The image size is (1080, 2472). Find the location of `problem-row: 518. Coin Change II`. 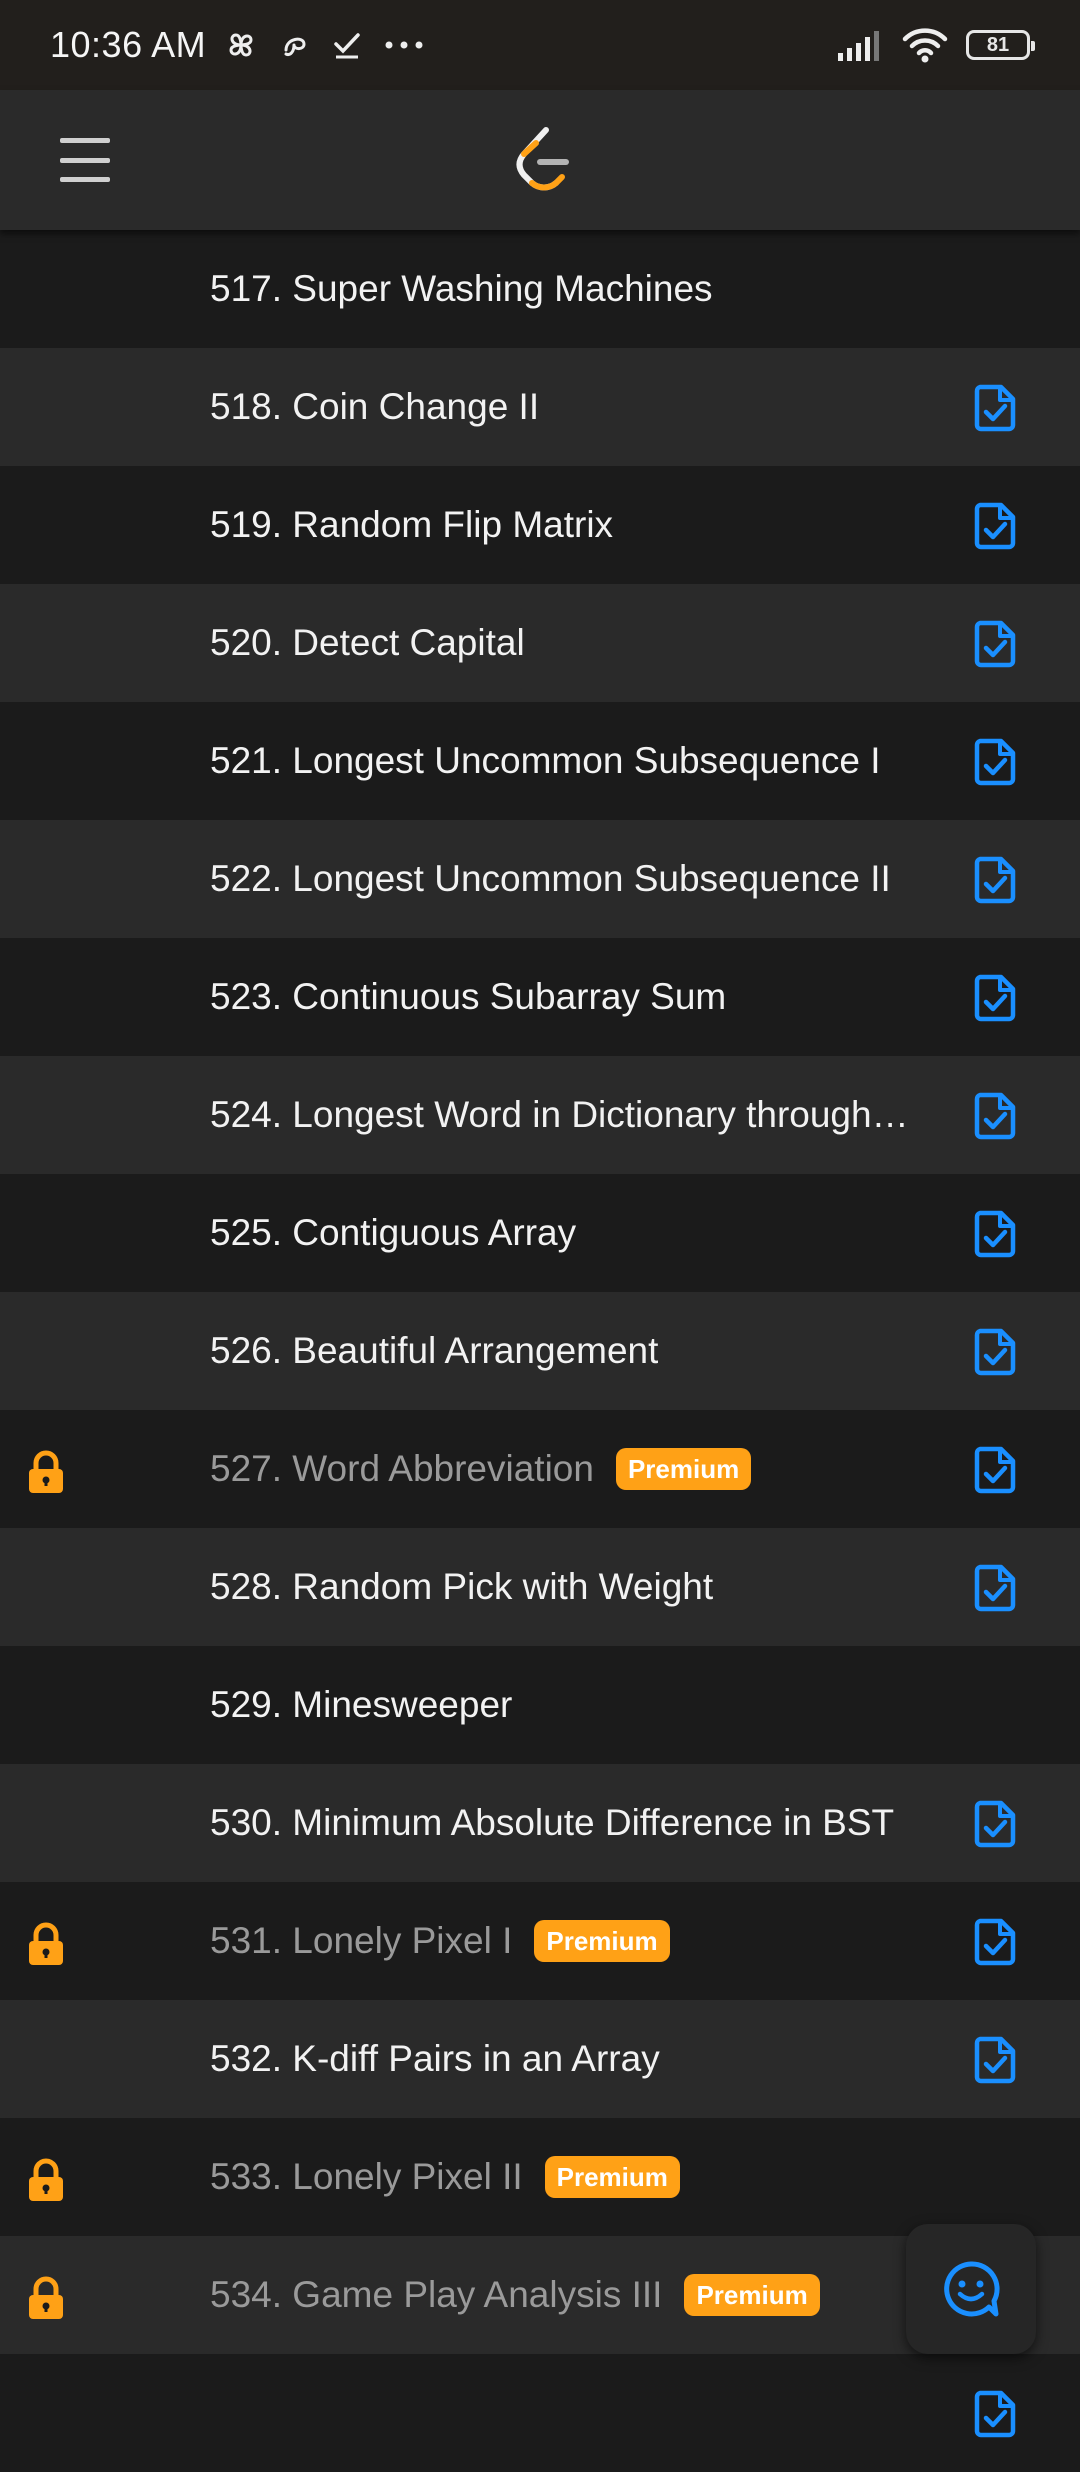

problem-row: 518. Coin Change II is located at coordinates (540, 407).